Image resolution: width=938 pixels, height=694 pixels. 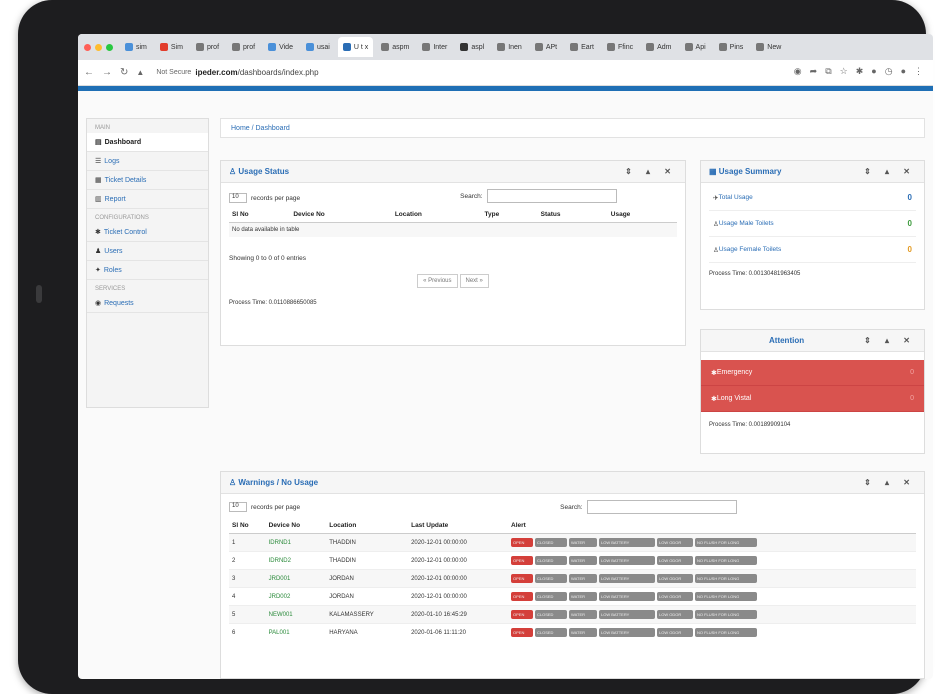 I want to click on browser-tab: Adm, so click(x=658, y=47).